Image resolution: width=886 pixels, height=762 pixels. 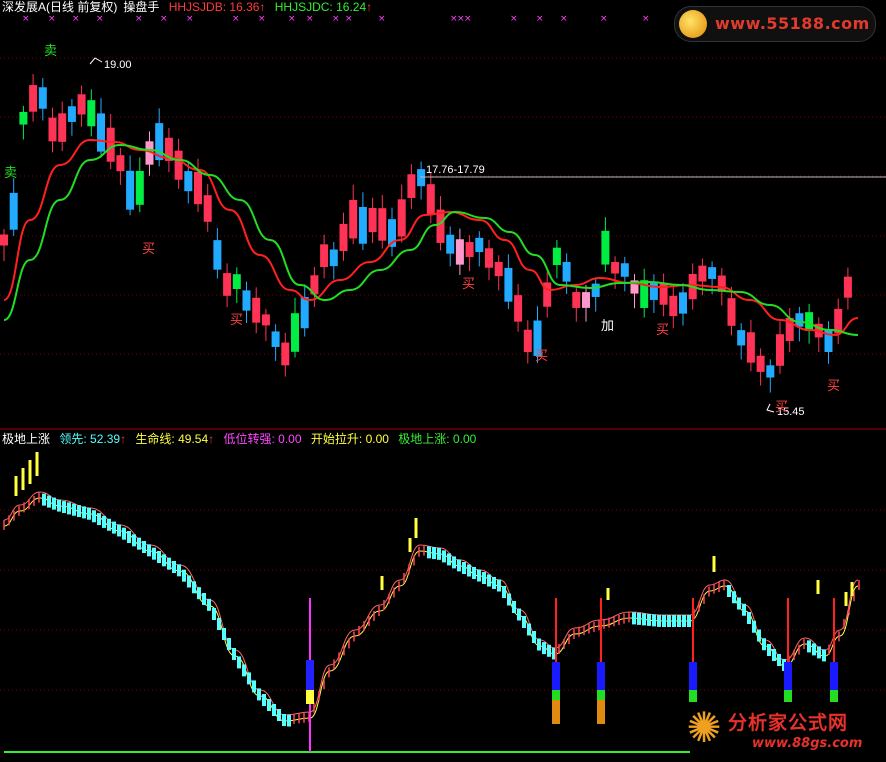 I want to click on signal-sell: 卖, so click(x=50, y=51).